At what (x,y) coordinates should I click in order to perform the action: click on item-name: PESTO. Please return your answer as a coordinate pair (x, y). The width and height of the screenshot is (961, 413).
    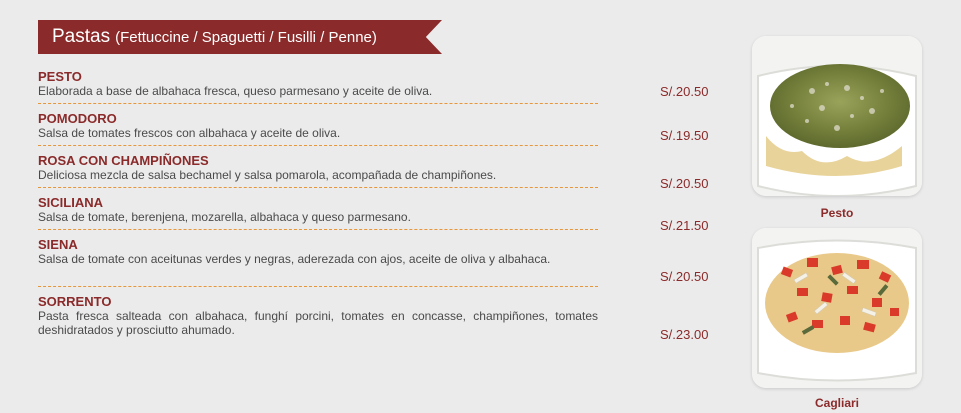
    Looking at the image, I should click on (60, 76).